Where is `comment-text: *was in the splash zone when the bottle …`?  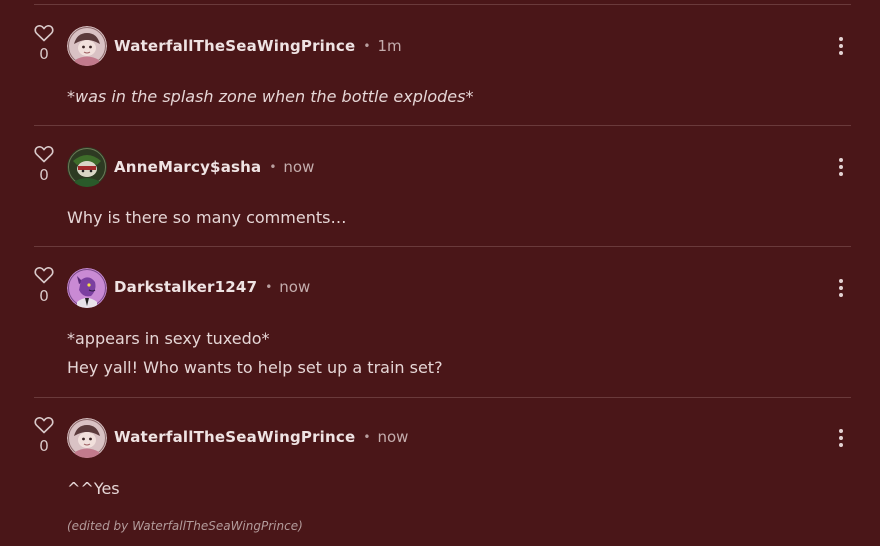 comment-text: *was in the splash zone when the bottle … is located at coordinates (270, 96).